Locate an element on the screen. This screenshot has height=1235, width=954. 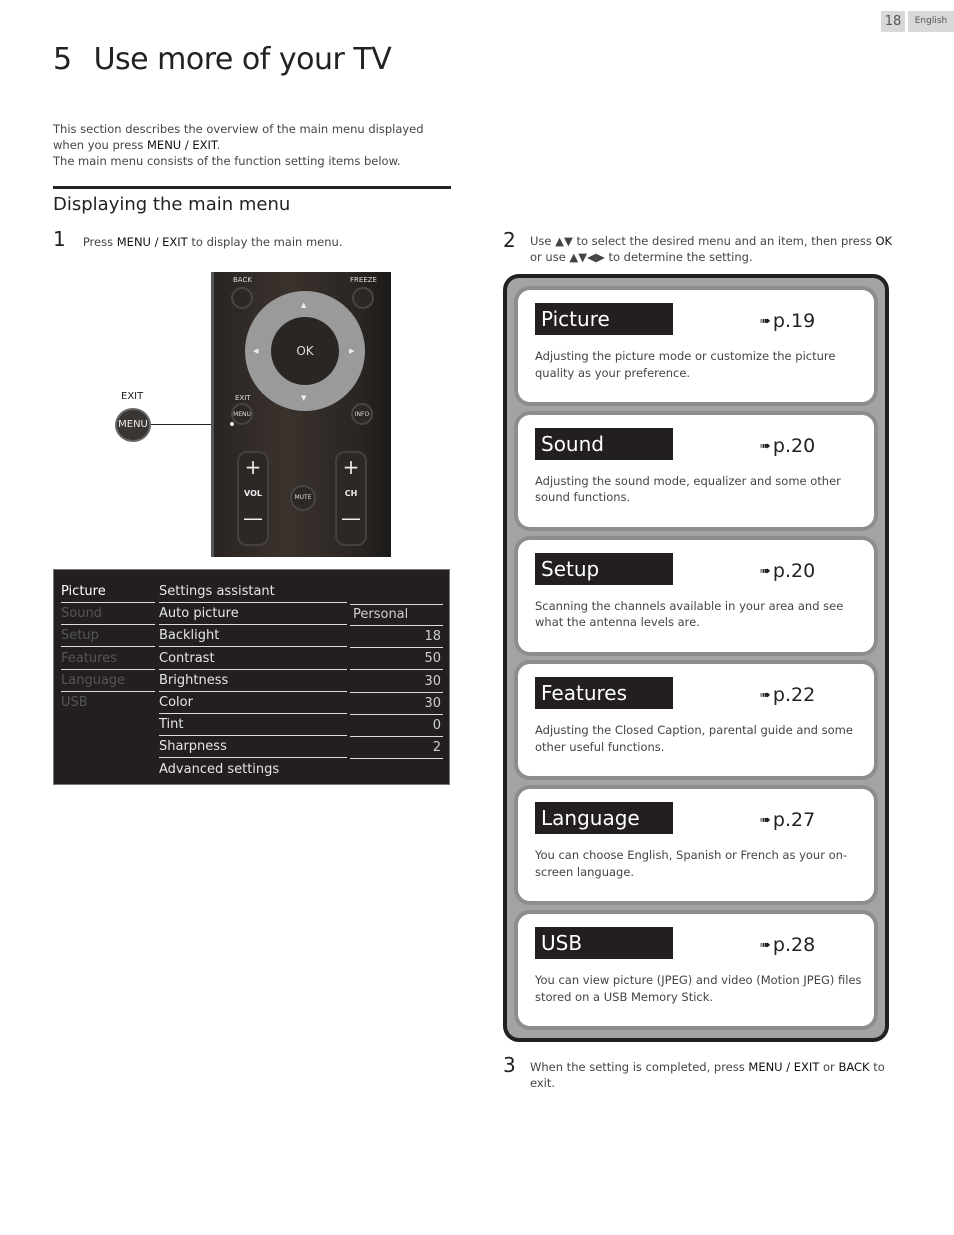
intro-period: . is located at coordinates (218, 145).